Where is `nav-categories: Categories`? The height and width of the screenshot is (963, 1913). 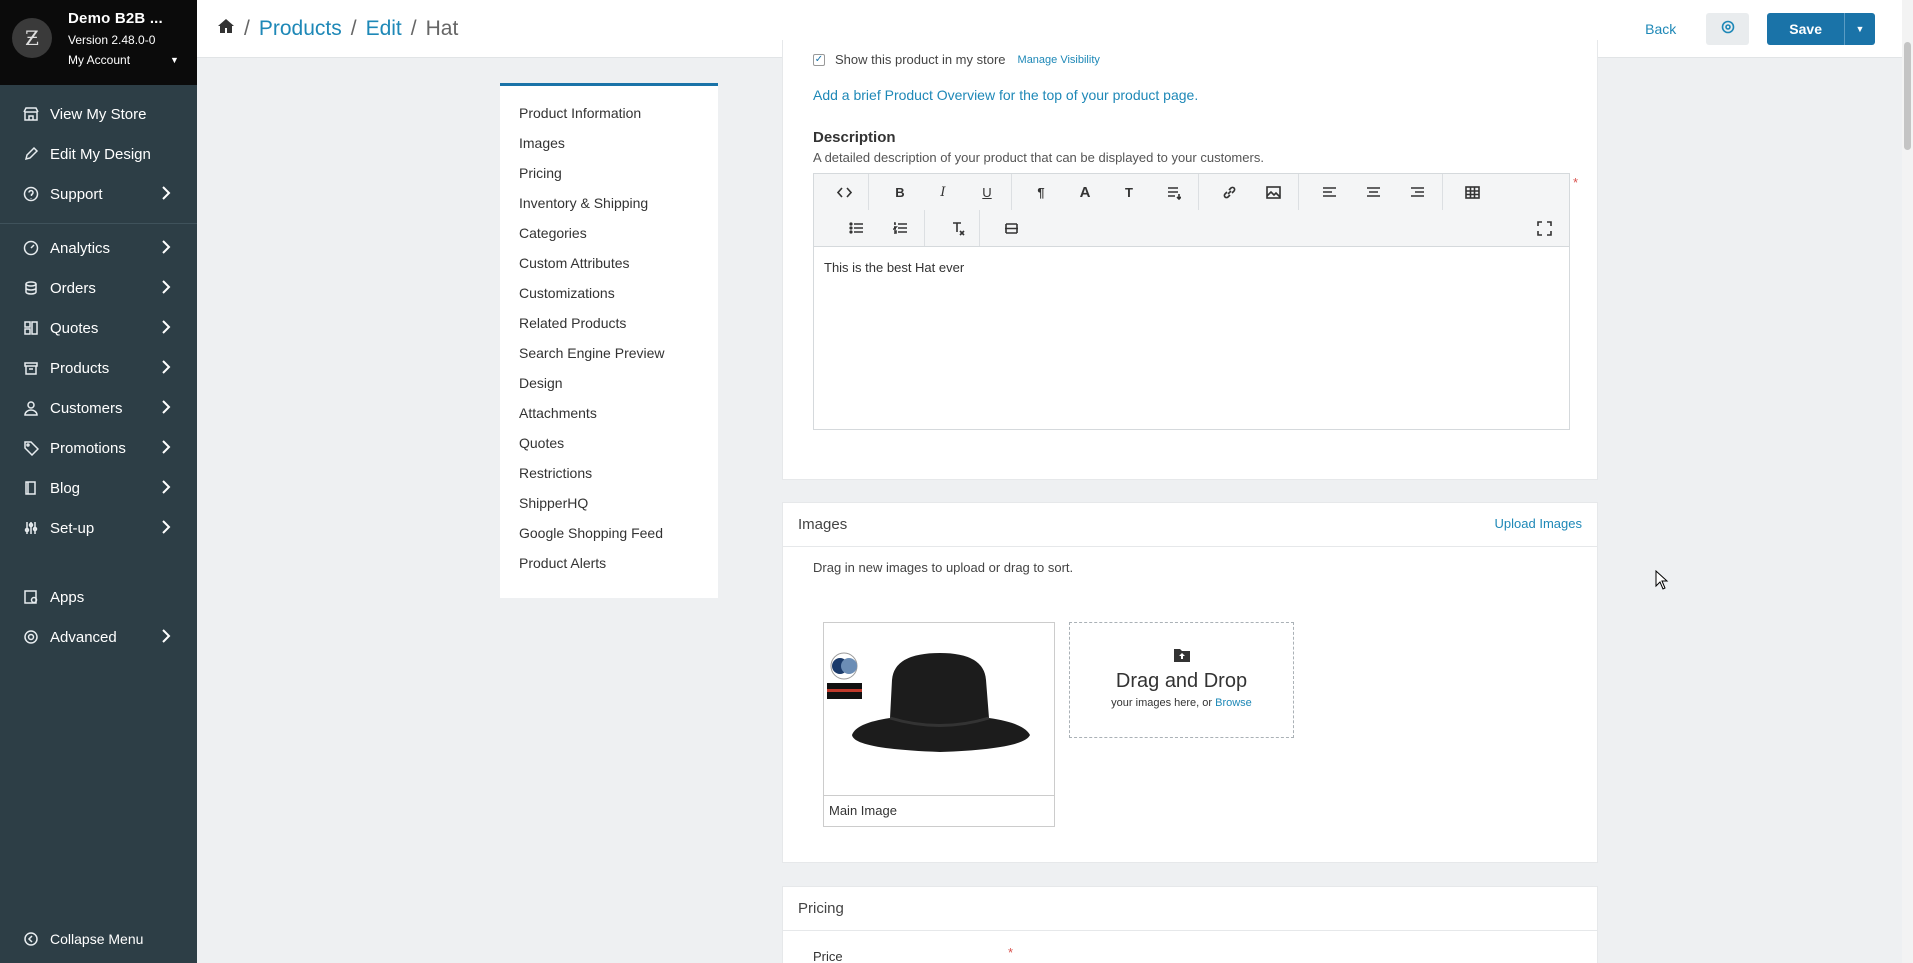
nav-categories: Categories is located at coordinates (609, 239).